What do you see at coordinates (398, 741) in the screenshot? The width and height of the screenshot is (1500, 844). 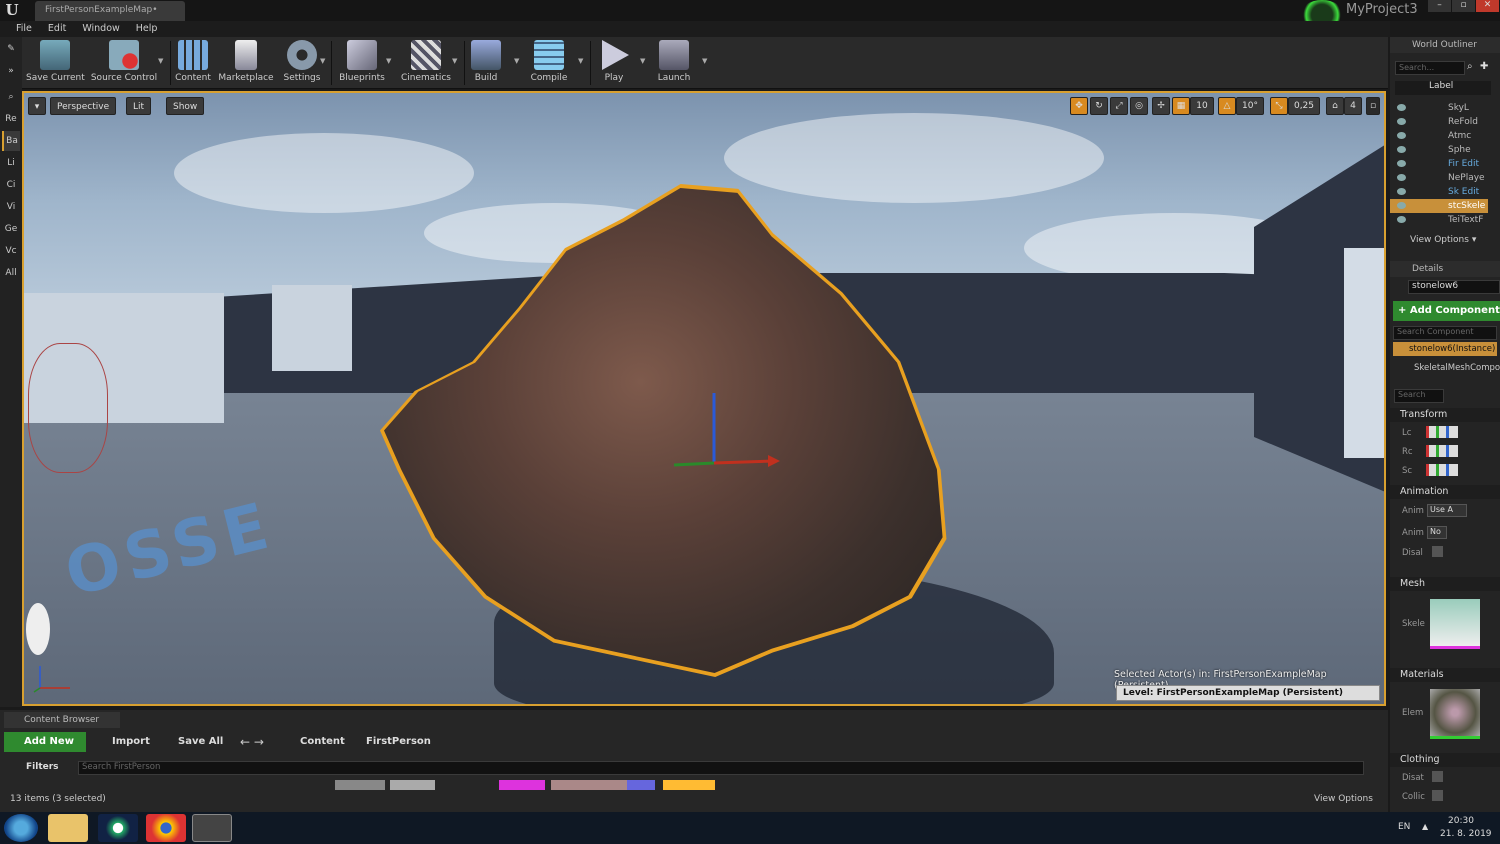 I see `path-firstperson: FirstPerson` at bounding box center [398, 741].